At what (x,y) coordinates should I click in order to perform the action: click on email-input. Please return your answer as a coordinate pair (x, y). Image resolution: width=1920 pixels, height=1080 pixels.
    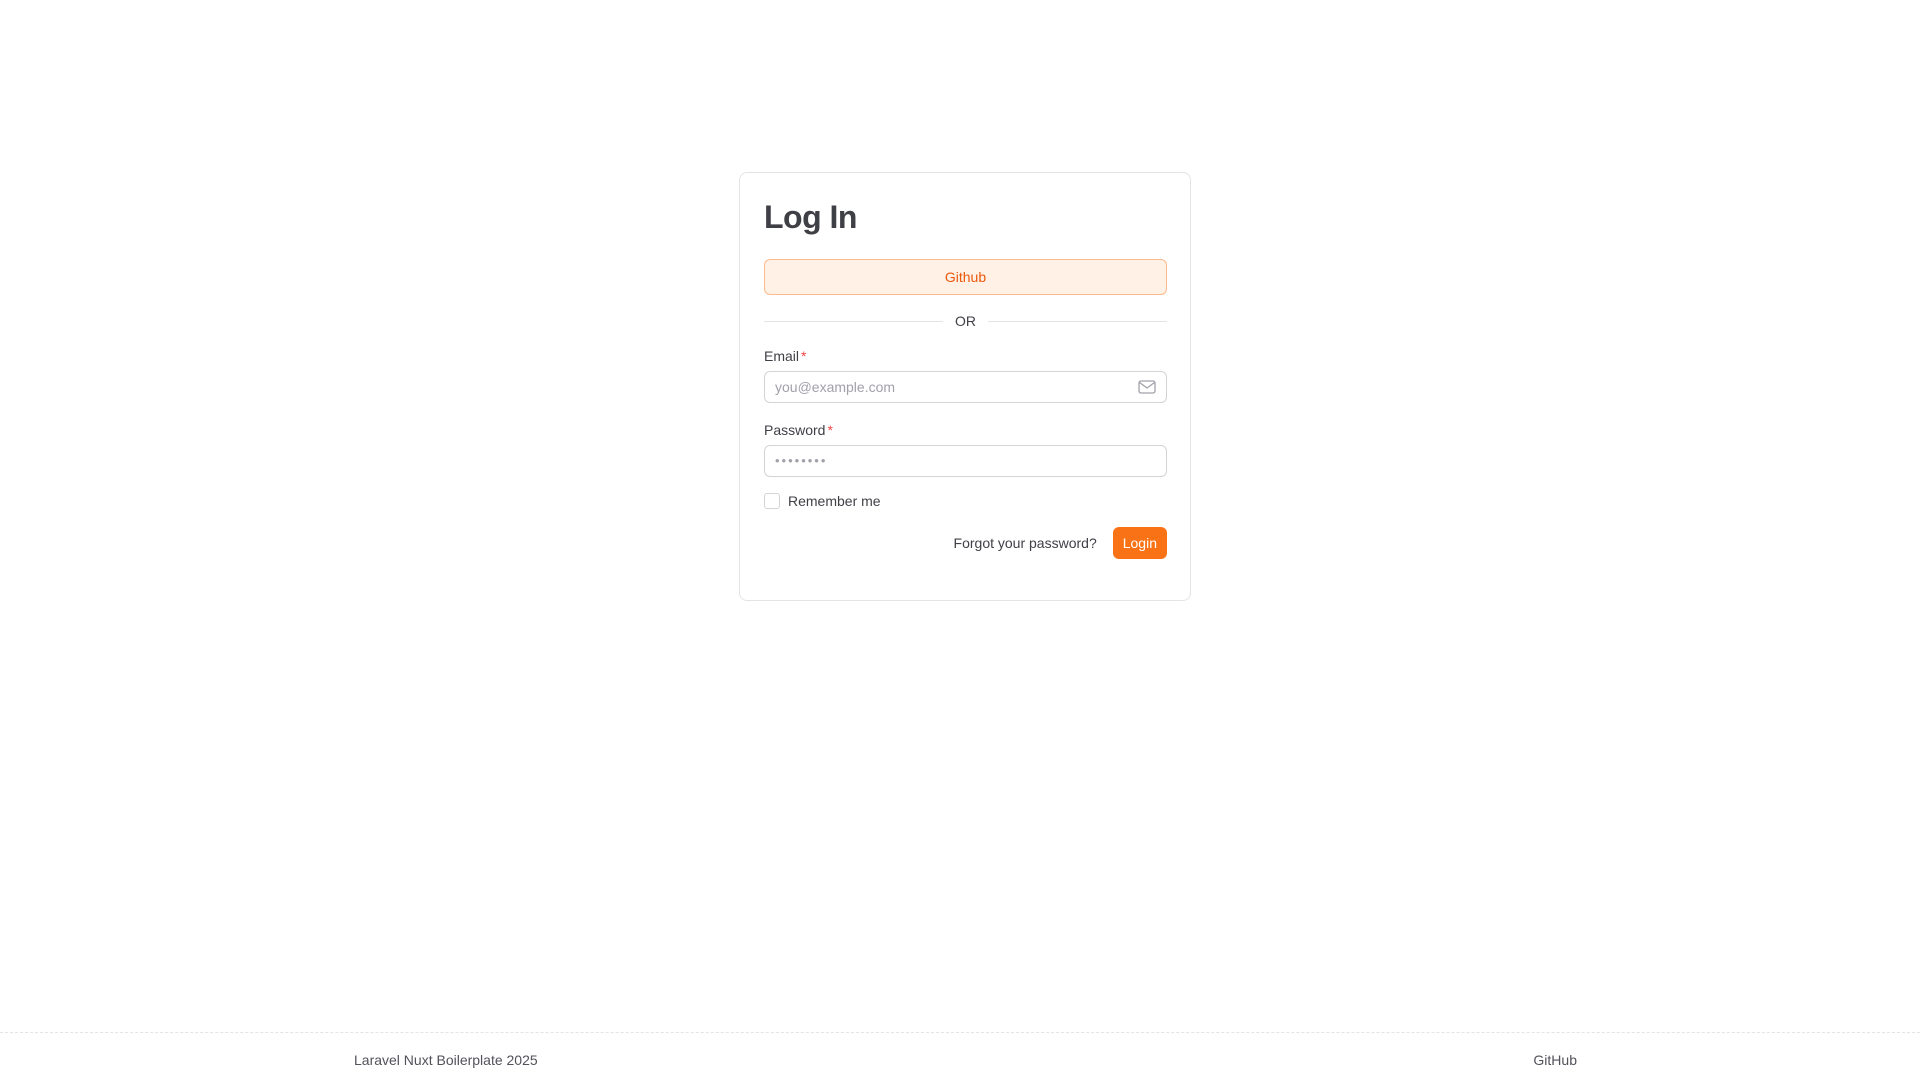
    Looking at the image, I should click on (965, 387).